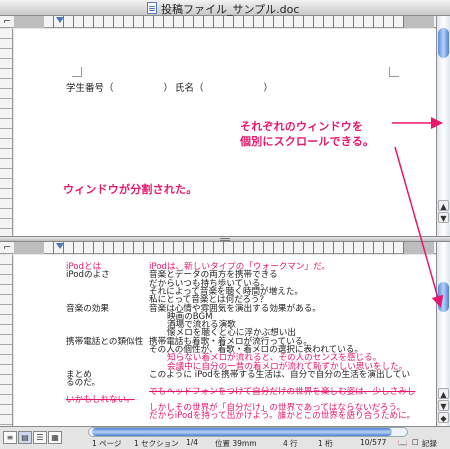  What do you see at coordinates (302, 126) in the screenshot?
I see `scroll-annotation-line1: それぞれのウィンドウを` at bounding box center [302, 126].